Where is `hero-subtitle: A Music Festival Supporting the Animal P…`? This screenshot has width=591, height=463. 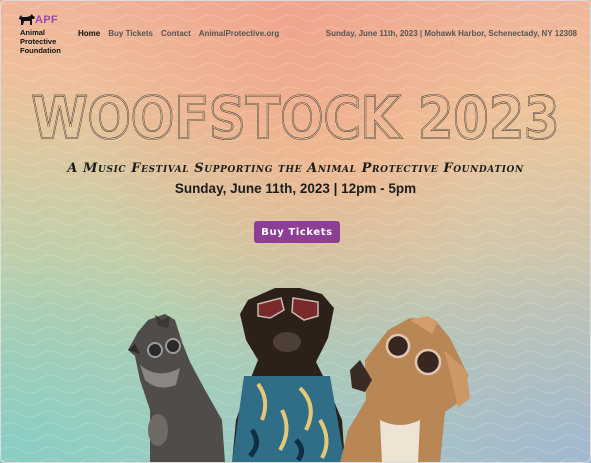 hero-subtitle: A Music Festival Supporting the Animal P… is located at coordinates (295, 168).